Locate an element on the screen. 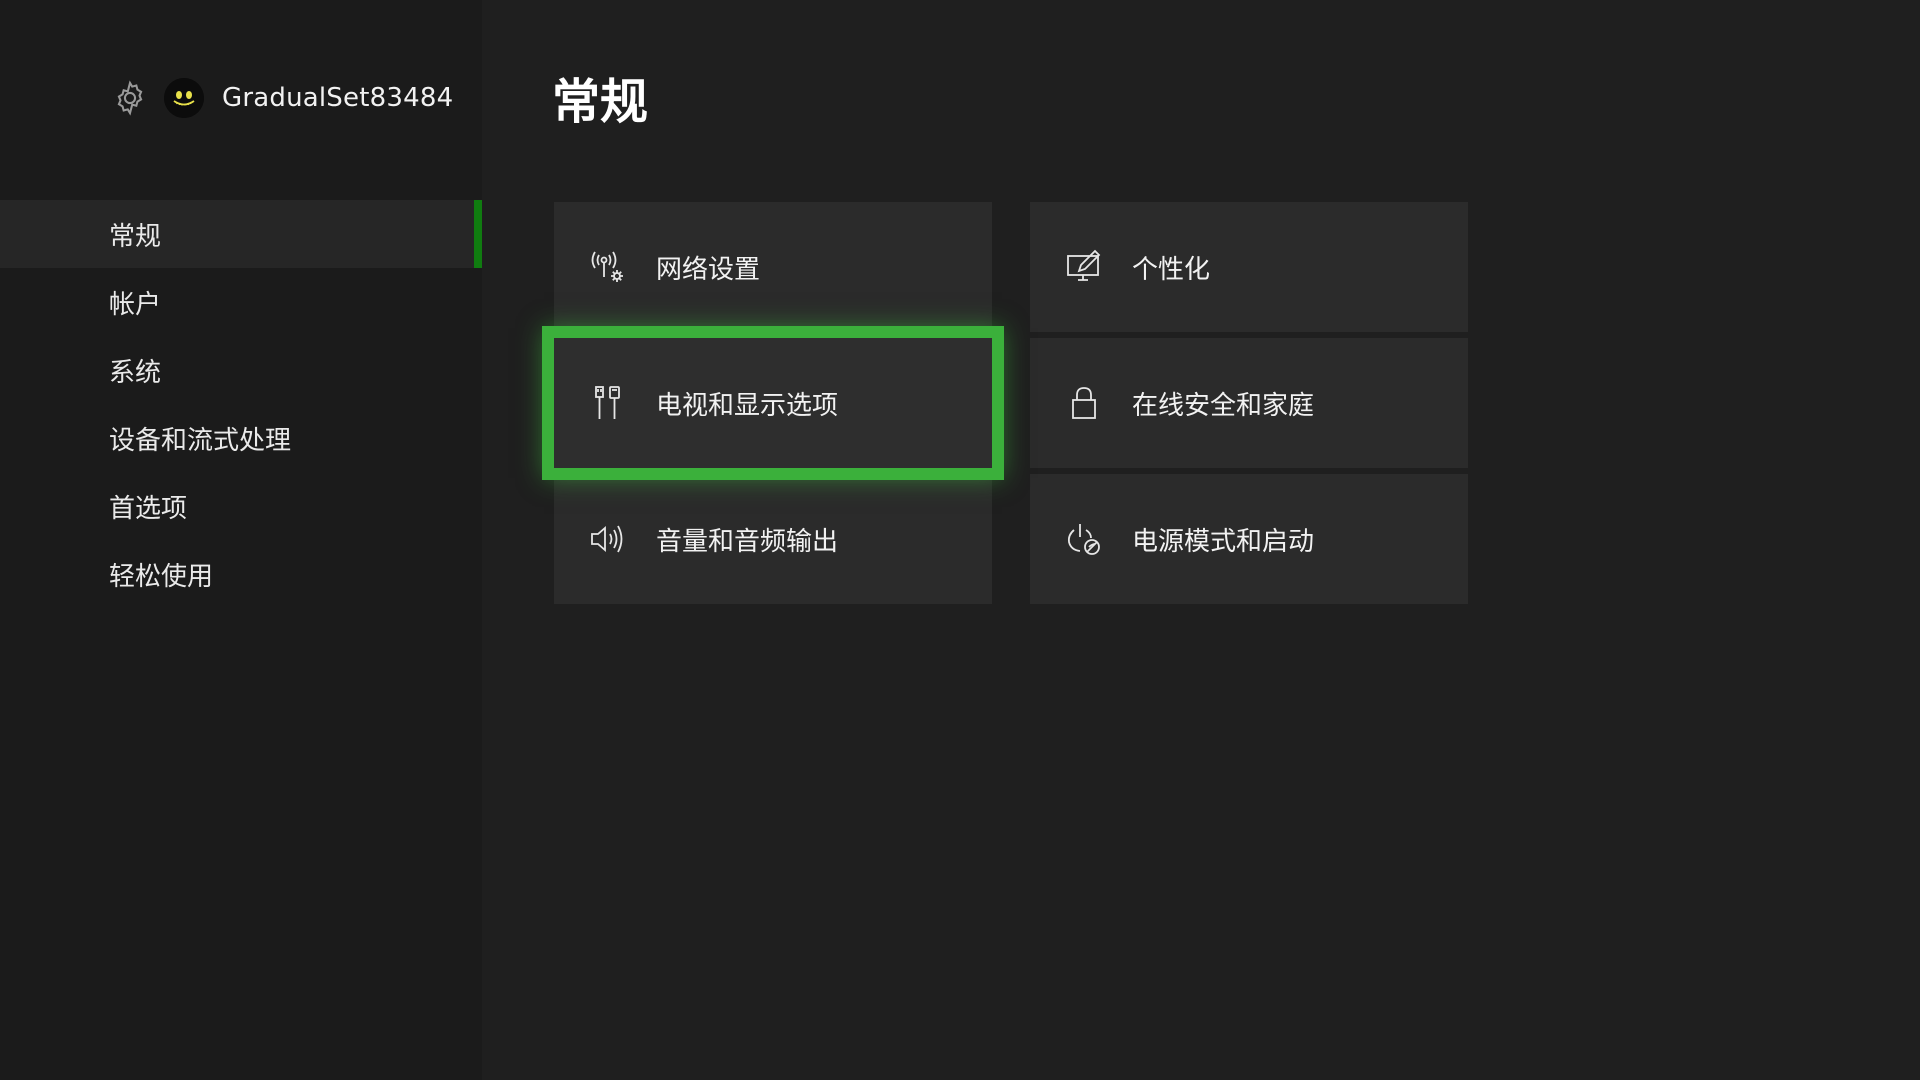 The image size is (1920, 1080). sidebar-item-devices-streaming: 设备和流式处理 is located at coordinates (241, 438).